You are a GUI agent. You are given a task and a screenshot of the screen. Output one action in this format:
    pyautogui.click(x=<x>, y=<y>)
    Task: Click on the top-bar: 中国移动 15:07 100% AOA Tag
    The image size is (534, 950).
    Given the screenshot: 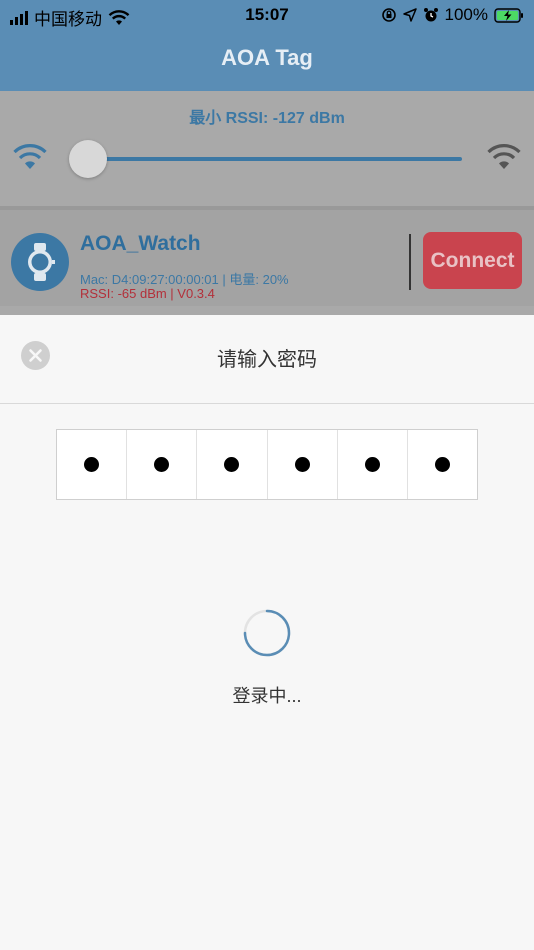 What is the action you would take?
    pyautogui.click(x=267, y=45)
    